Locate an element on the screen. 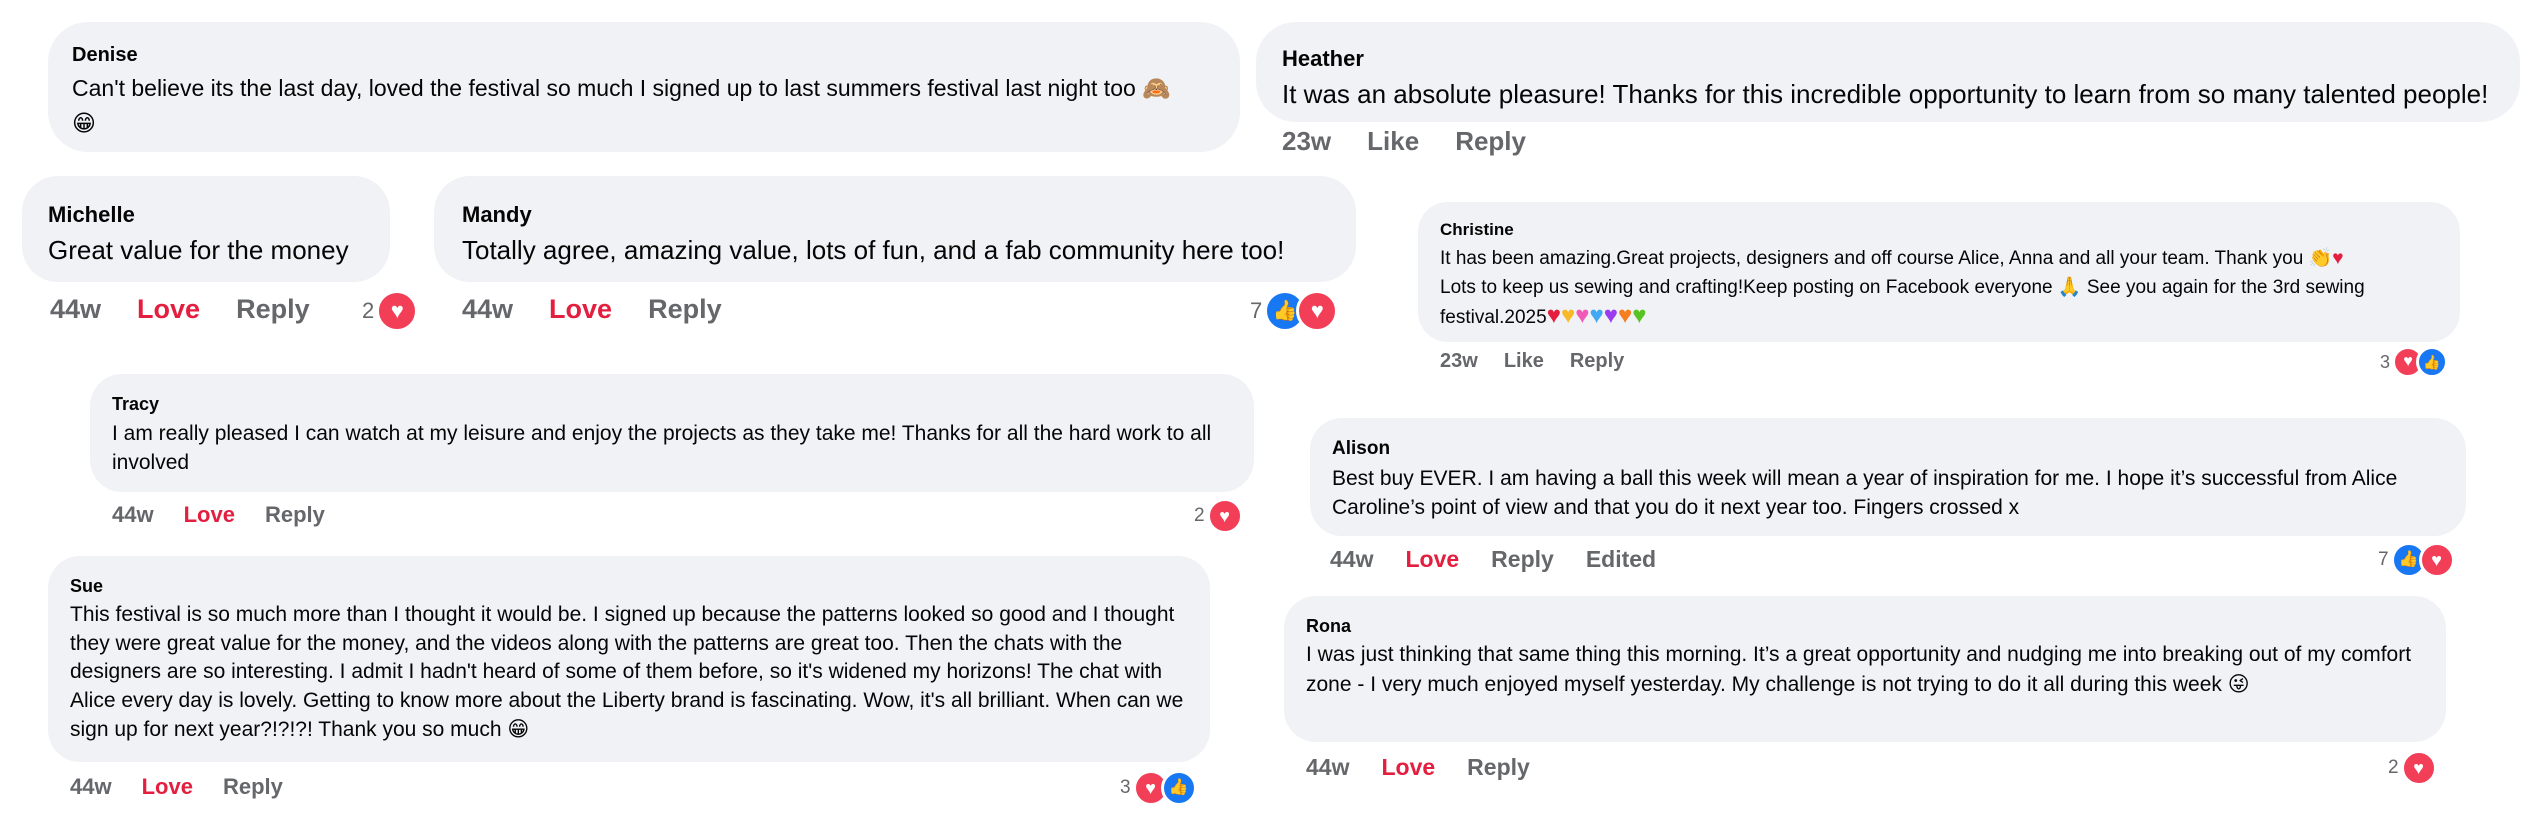 This screenshot has width=2531, height=813. comment-michelle: Michelle Great value for the money is located at coordinates (206, 229).